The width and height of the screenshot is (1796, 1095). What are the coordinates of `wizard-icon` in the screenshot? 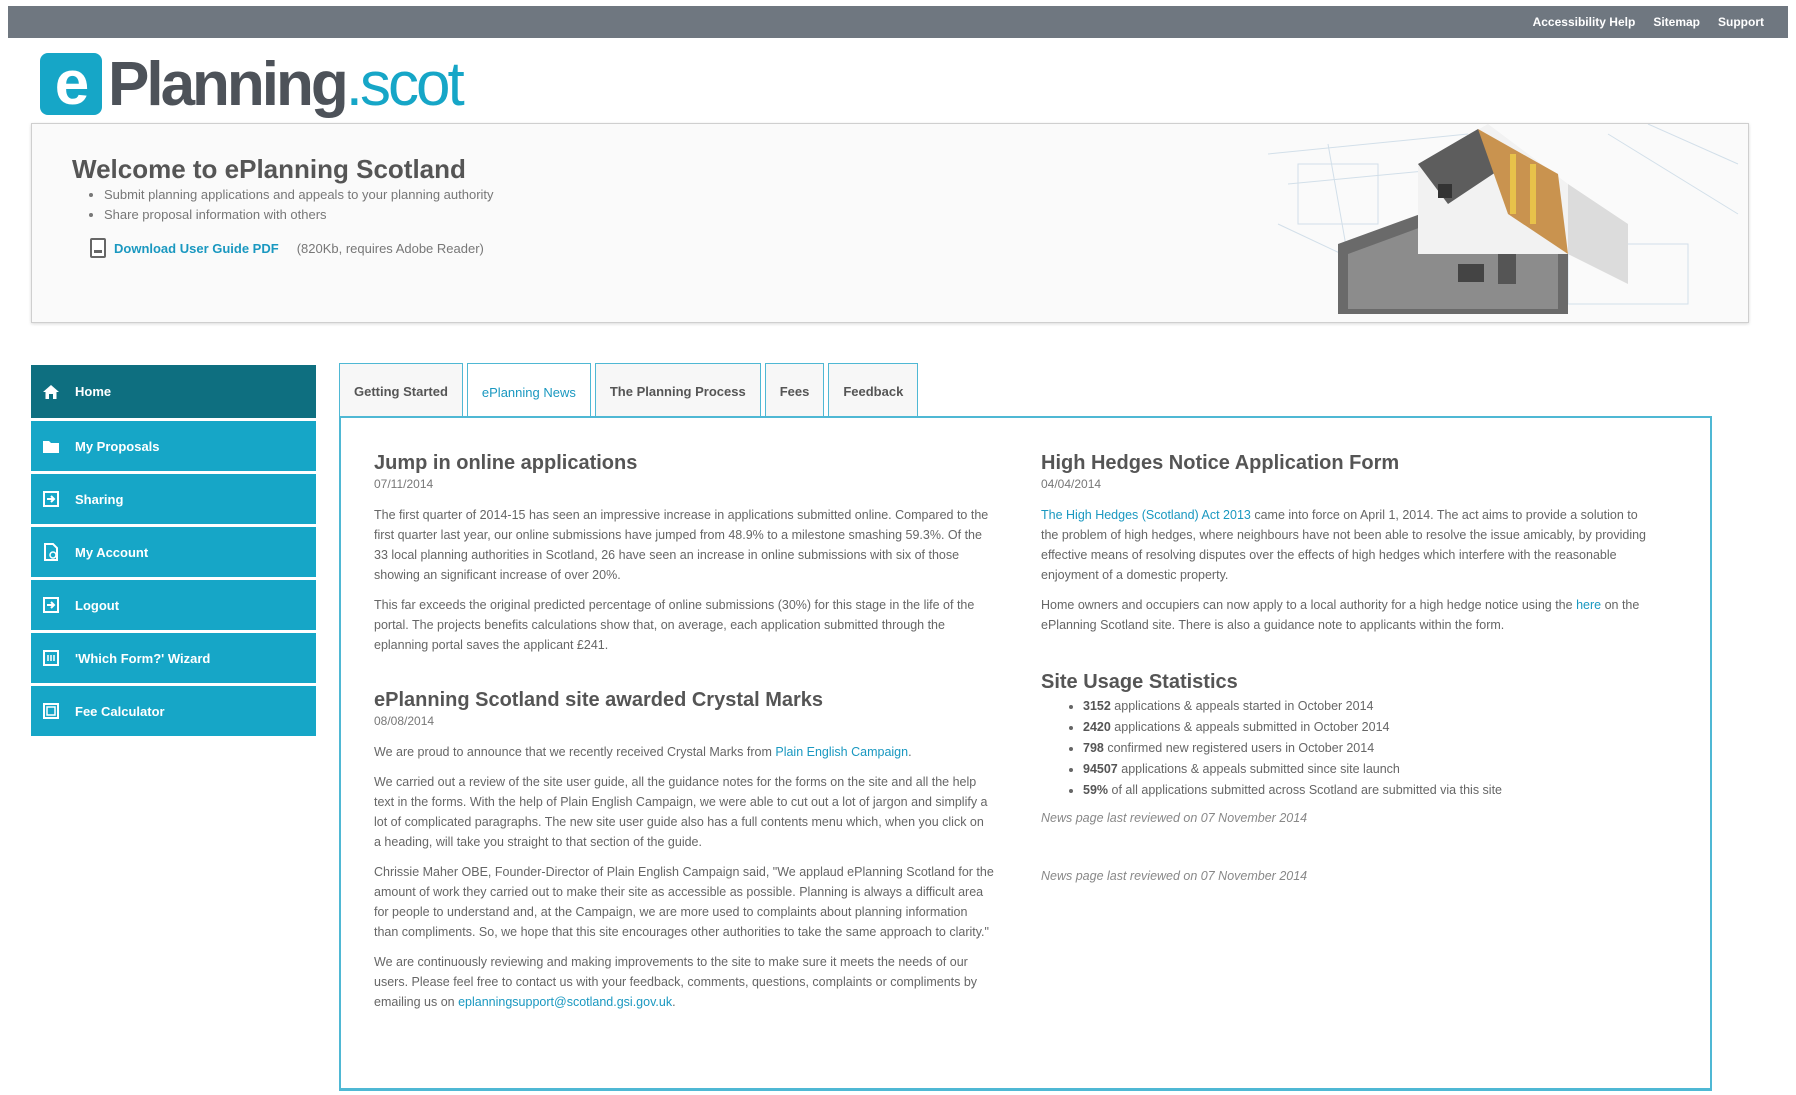 It's located at (51, 658).